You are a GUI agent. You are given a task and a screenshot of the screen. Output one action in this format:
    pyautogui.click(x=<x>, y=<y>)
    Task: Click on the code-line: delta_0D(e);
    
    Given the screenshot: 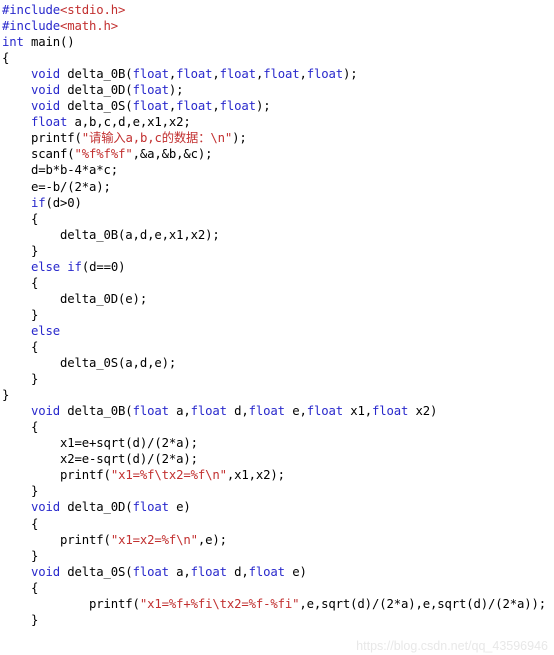 What is the action you would take?
    pyautogui.click(x=277, y=299)
    